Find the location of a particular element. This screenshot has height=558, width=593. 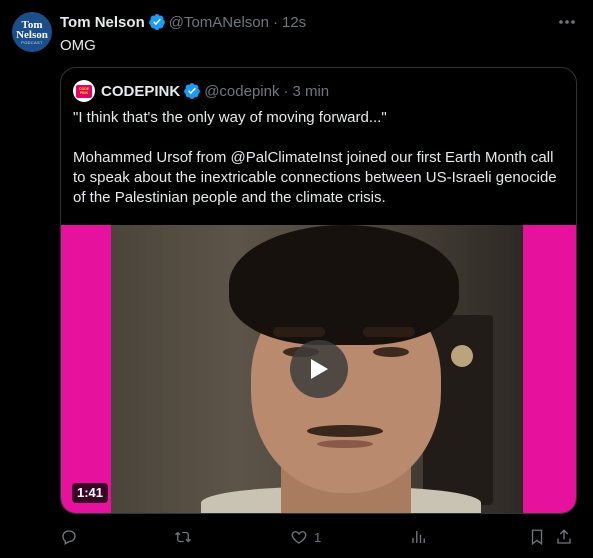

quoted-author-name: CODEPINK is located at coordinates (140, 91).